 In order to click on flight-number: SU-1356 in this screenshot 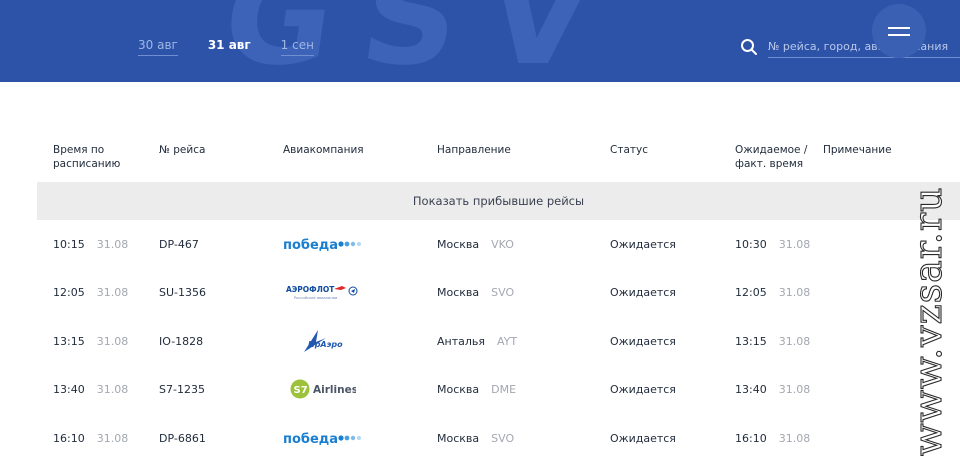, I will do `click(182, 292)`.